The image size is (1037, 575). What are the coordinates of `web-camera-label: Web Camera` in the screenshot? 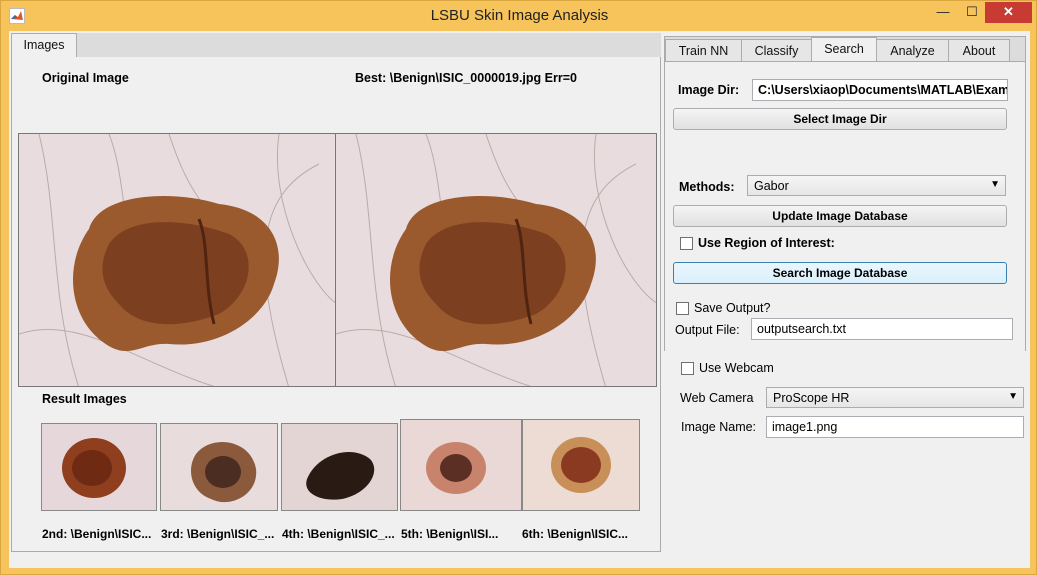 It's located at (717, 398).